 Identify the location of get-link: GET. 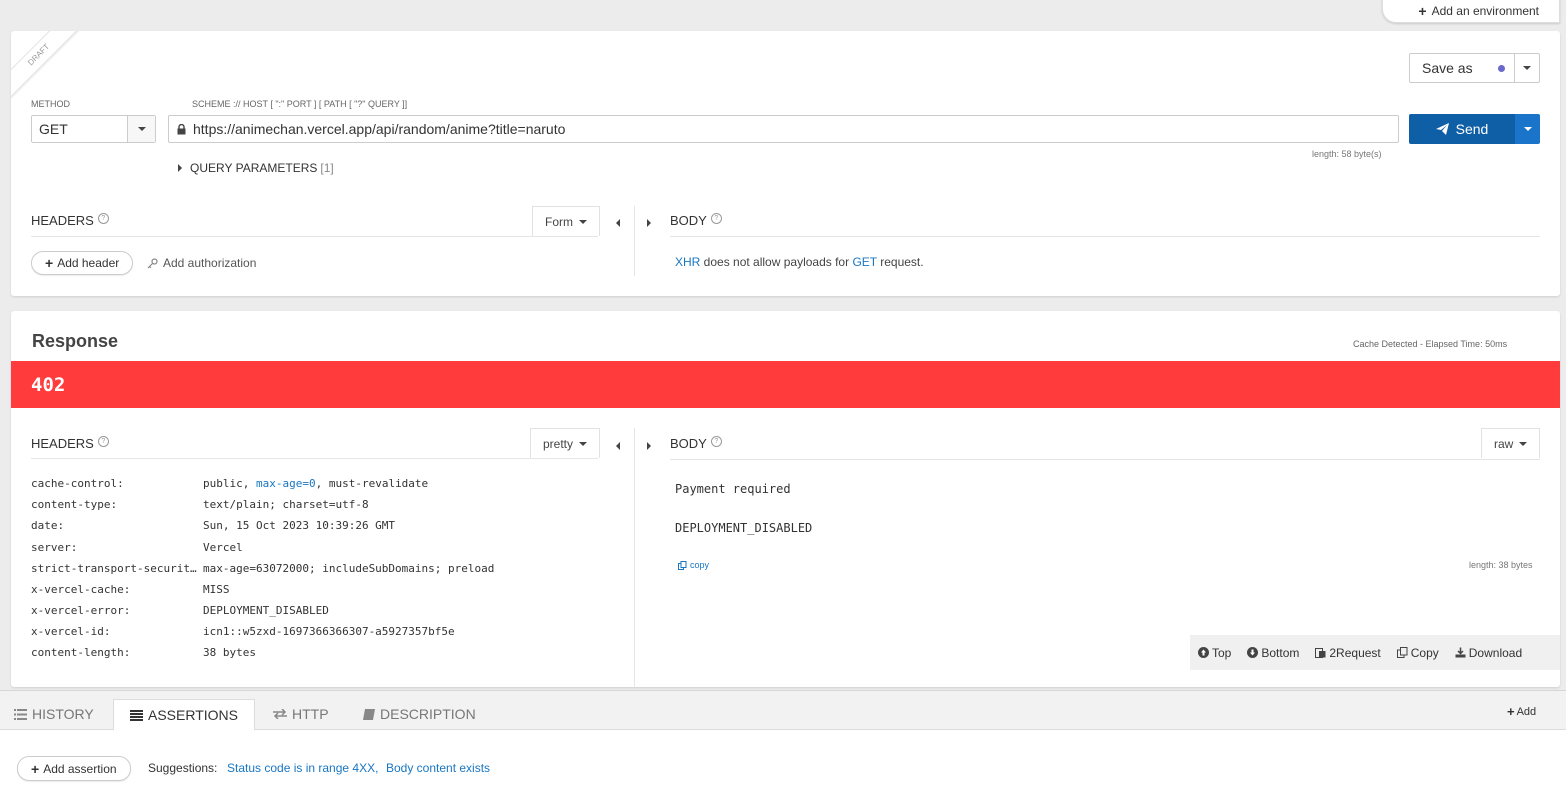
(864, 262).